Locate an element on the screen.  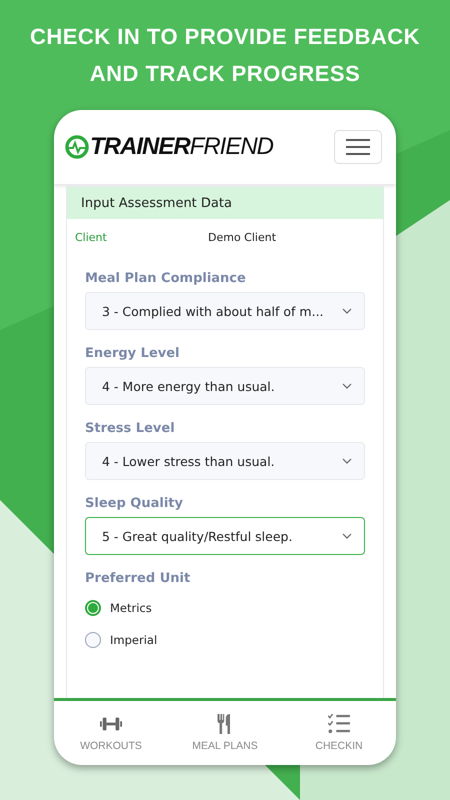
field-label: Sleep Quality is located at coordinates (134, 503).